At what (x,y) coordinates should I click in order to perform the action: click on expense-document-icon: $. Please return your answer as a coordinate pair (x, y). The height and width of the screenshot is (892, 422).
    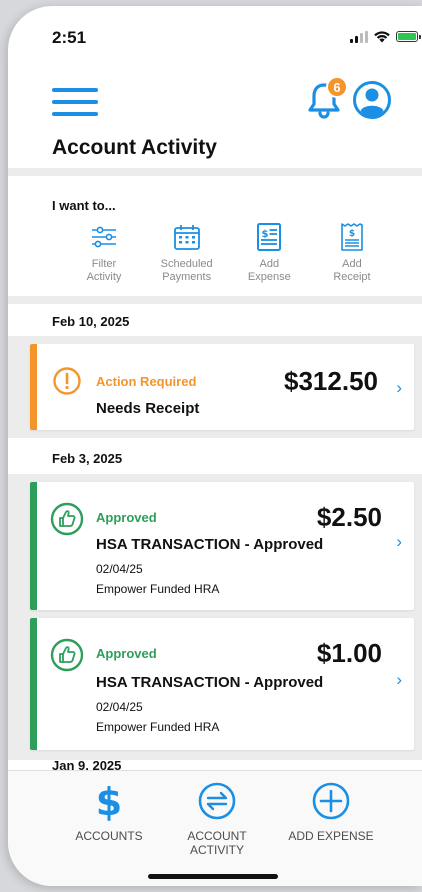
    Looking at the image, I should click on (269, 237).